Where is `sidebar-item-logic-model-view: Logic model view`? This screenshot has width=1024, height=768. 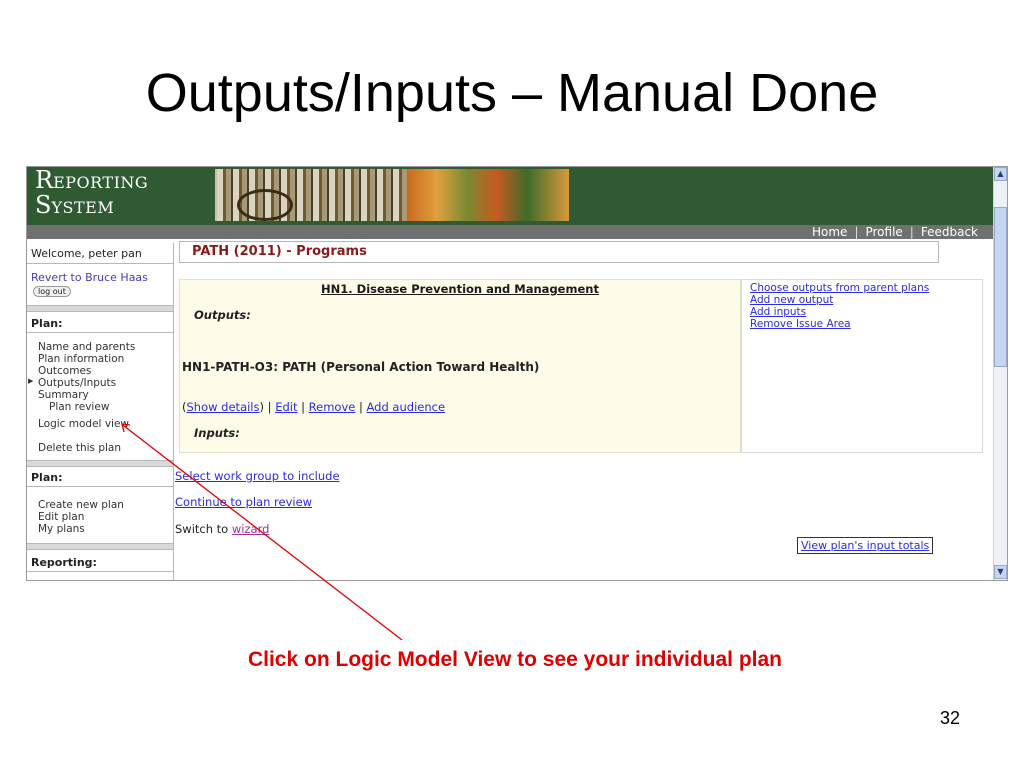 sidebar-item-logic-model-view: Logic model view is located at coordinates (83, 424).